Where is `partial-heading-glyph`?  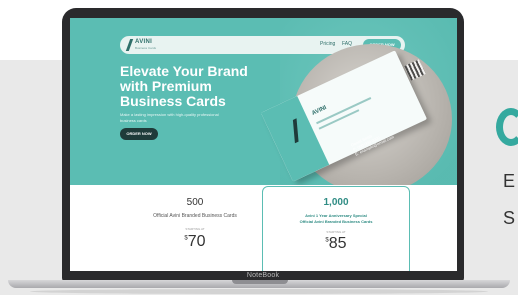 partial-heading-glyph is located at coordinates (507, 127).